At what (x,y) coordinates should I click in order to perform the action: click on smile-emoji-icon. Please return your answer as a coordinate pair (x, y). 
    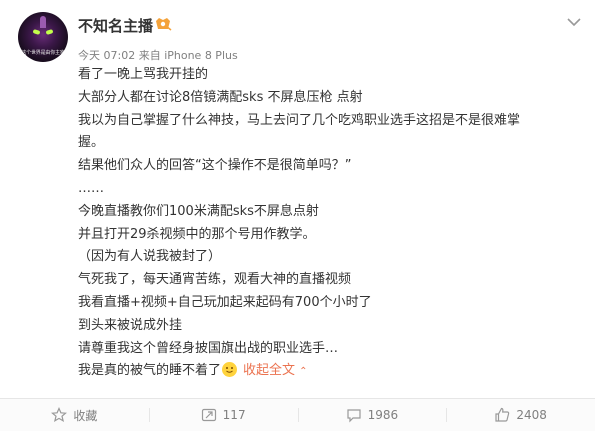
    Looking at the image, I should click on (230, 370).